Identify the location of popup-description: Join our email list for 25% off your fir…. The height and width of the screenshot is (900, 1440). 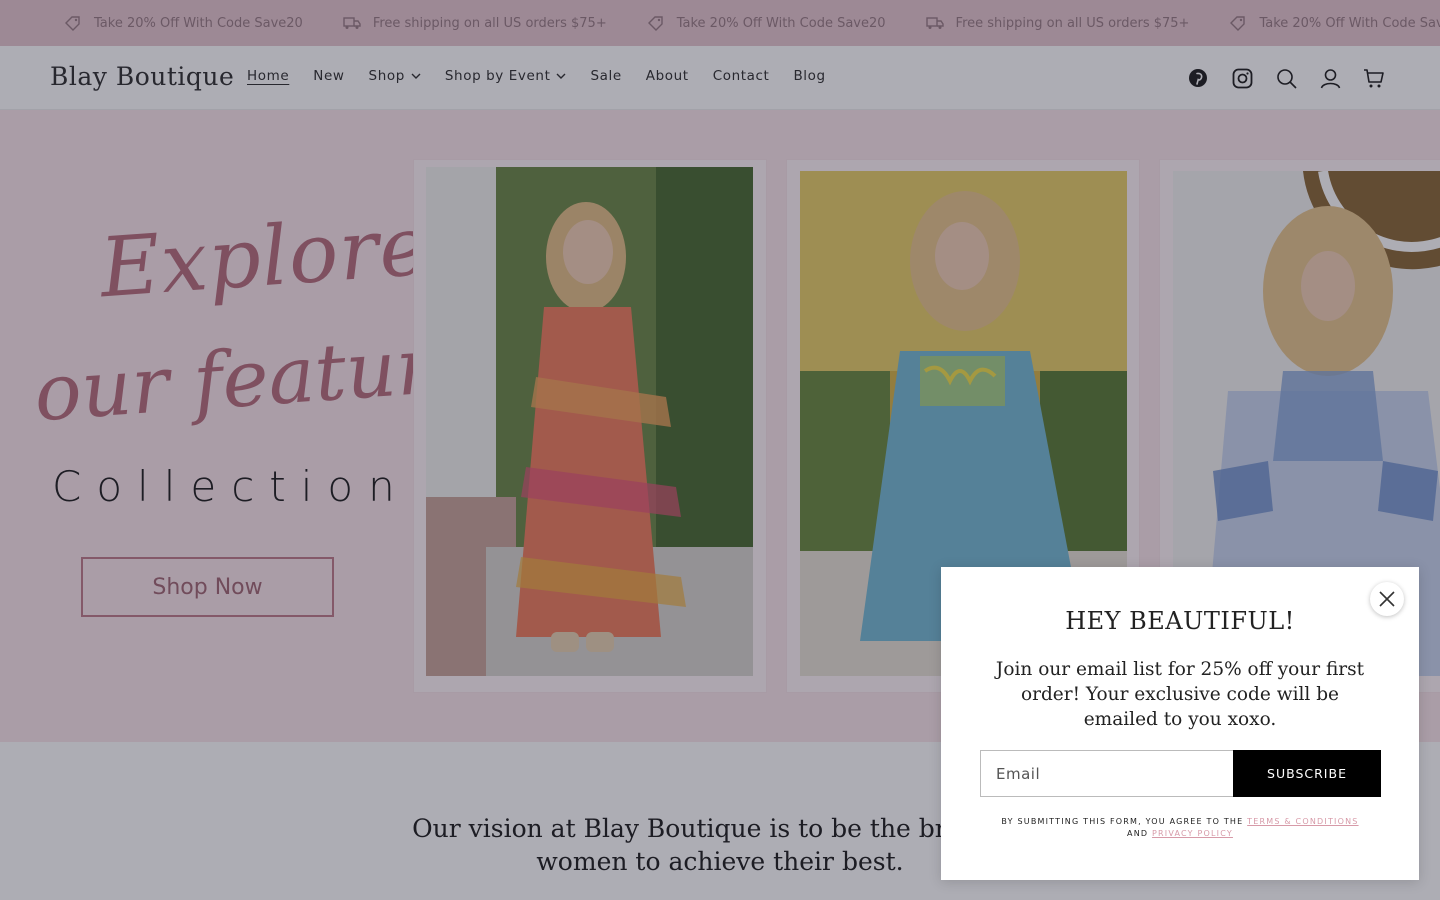
(1180, 694).